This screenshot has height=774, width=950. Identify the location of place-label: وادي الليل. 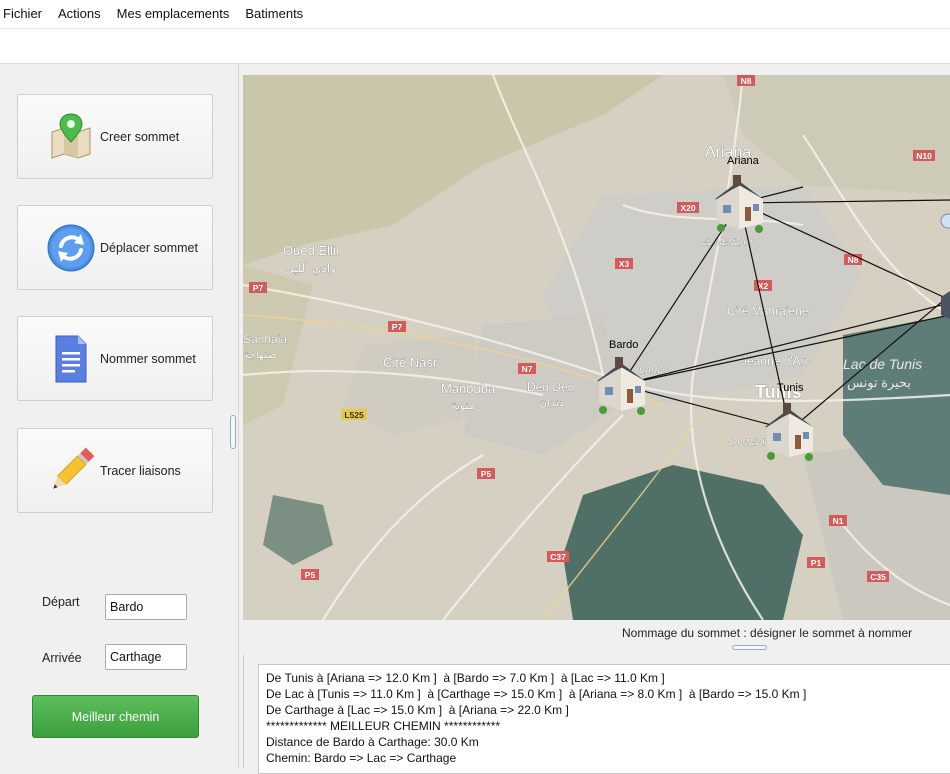
(310, 268).